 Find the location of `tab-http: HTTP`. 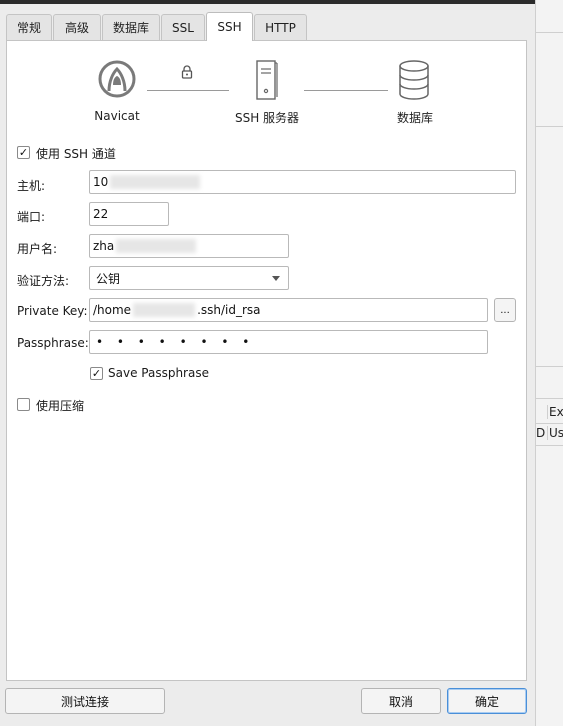

tab-http: HTTP is located at coordinates (280, 27).